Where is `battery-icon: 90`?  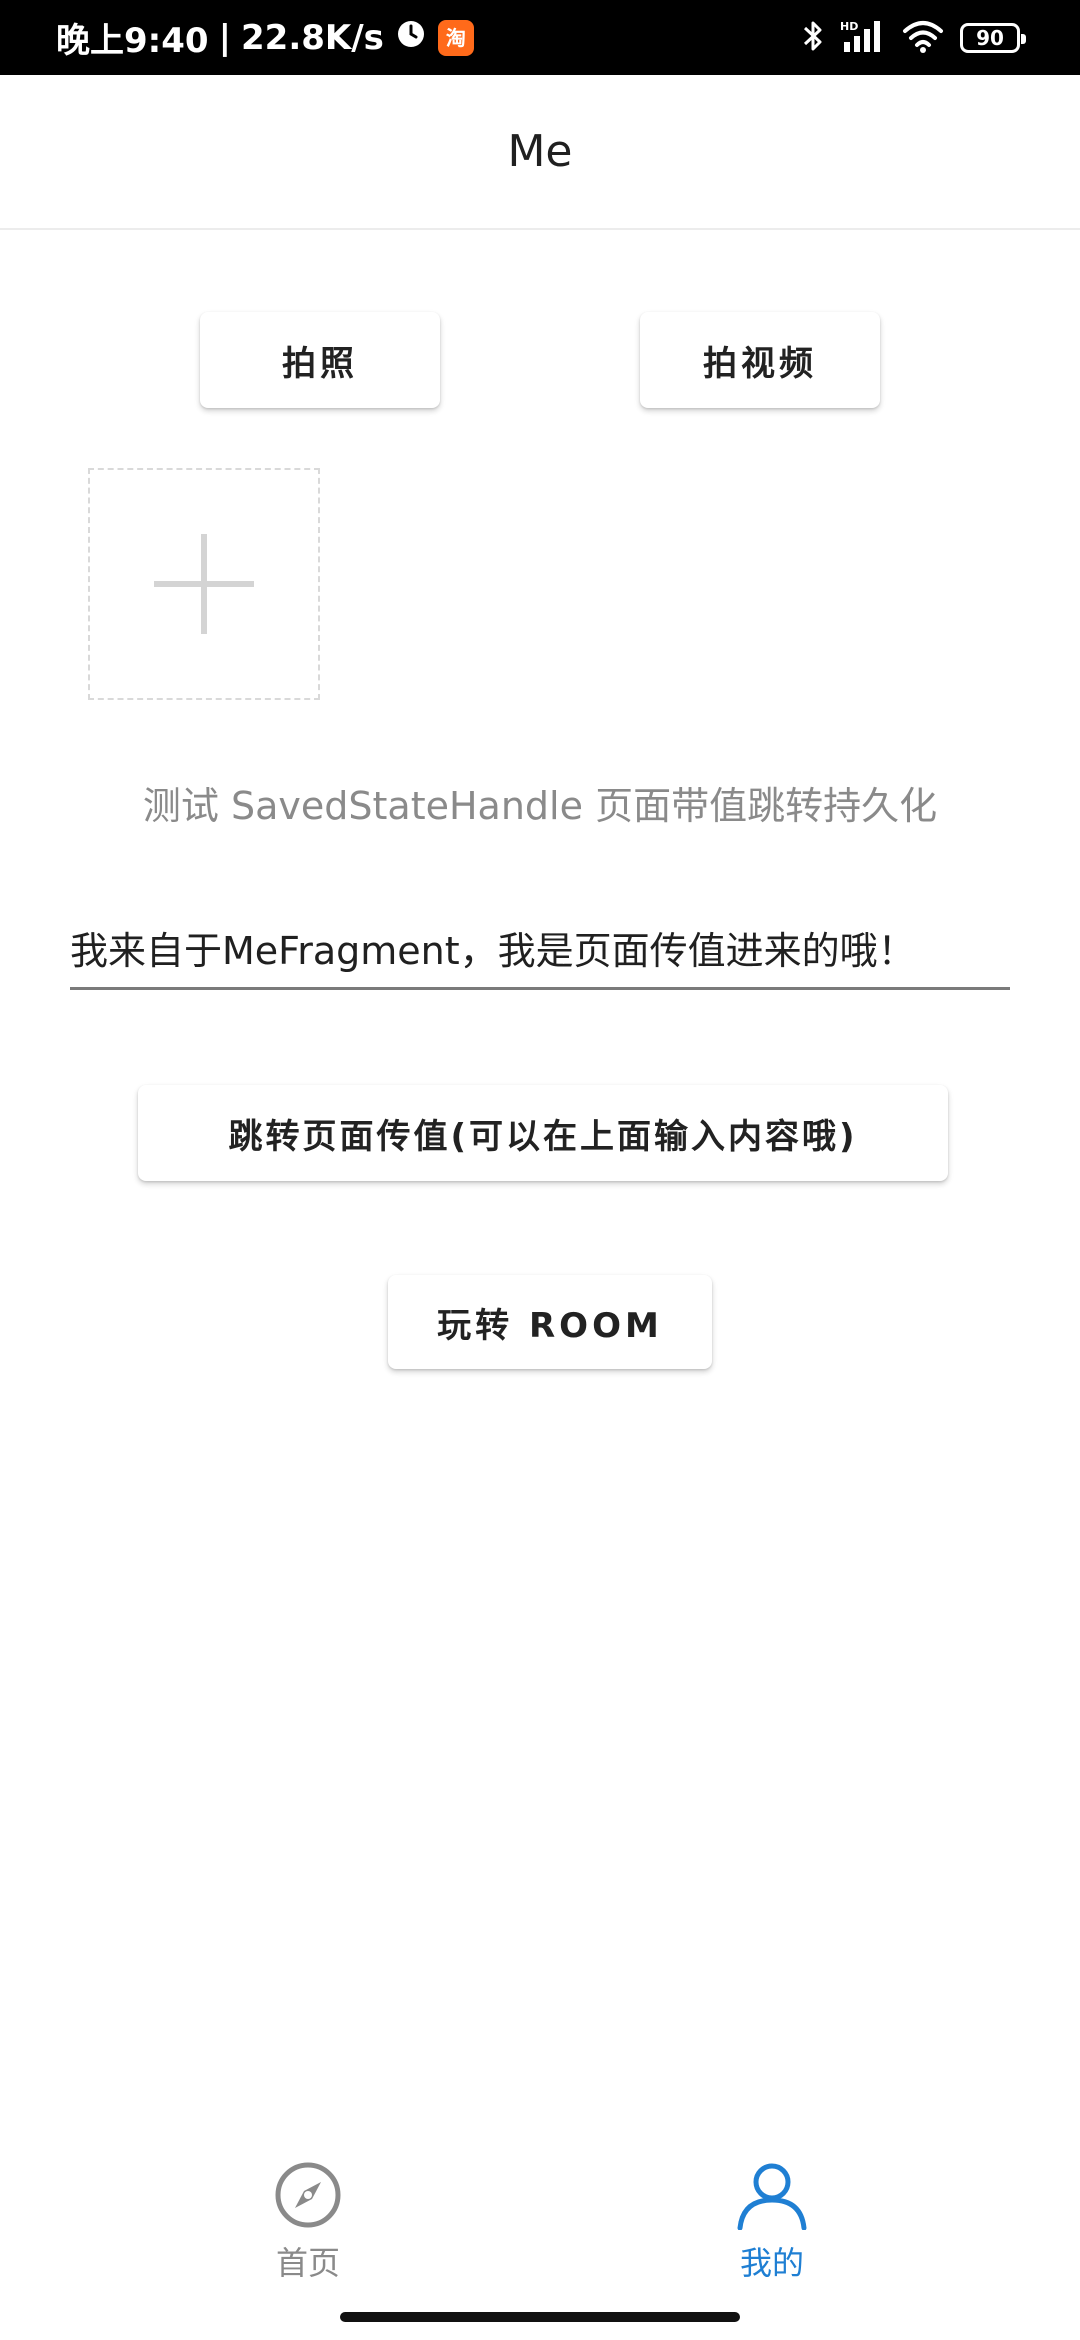 battery-icon: 90 is located at coordinates (993, 37).